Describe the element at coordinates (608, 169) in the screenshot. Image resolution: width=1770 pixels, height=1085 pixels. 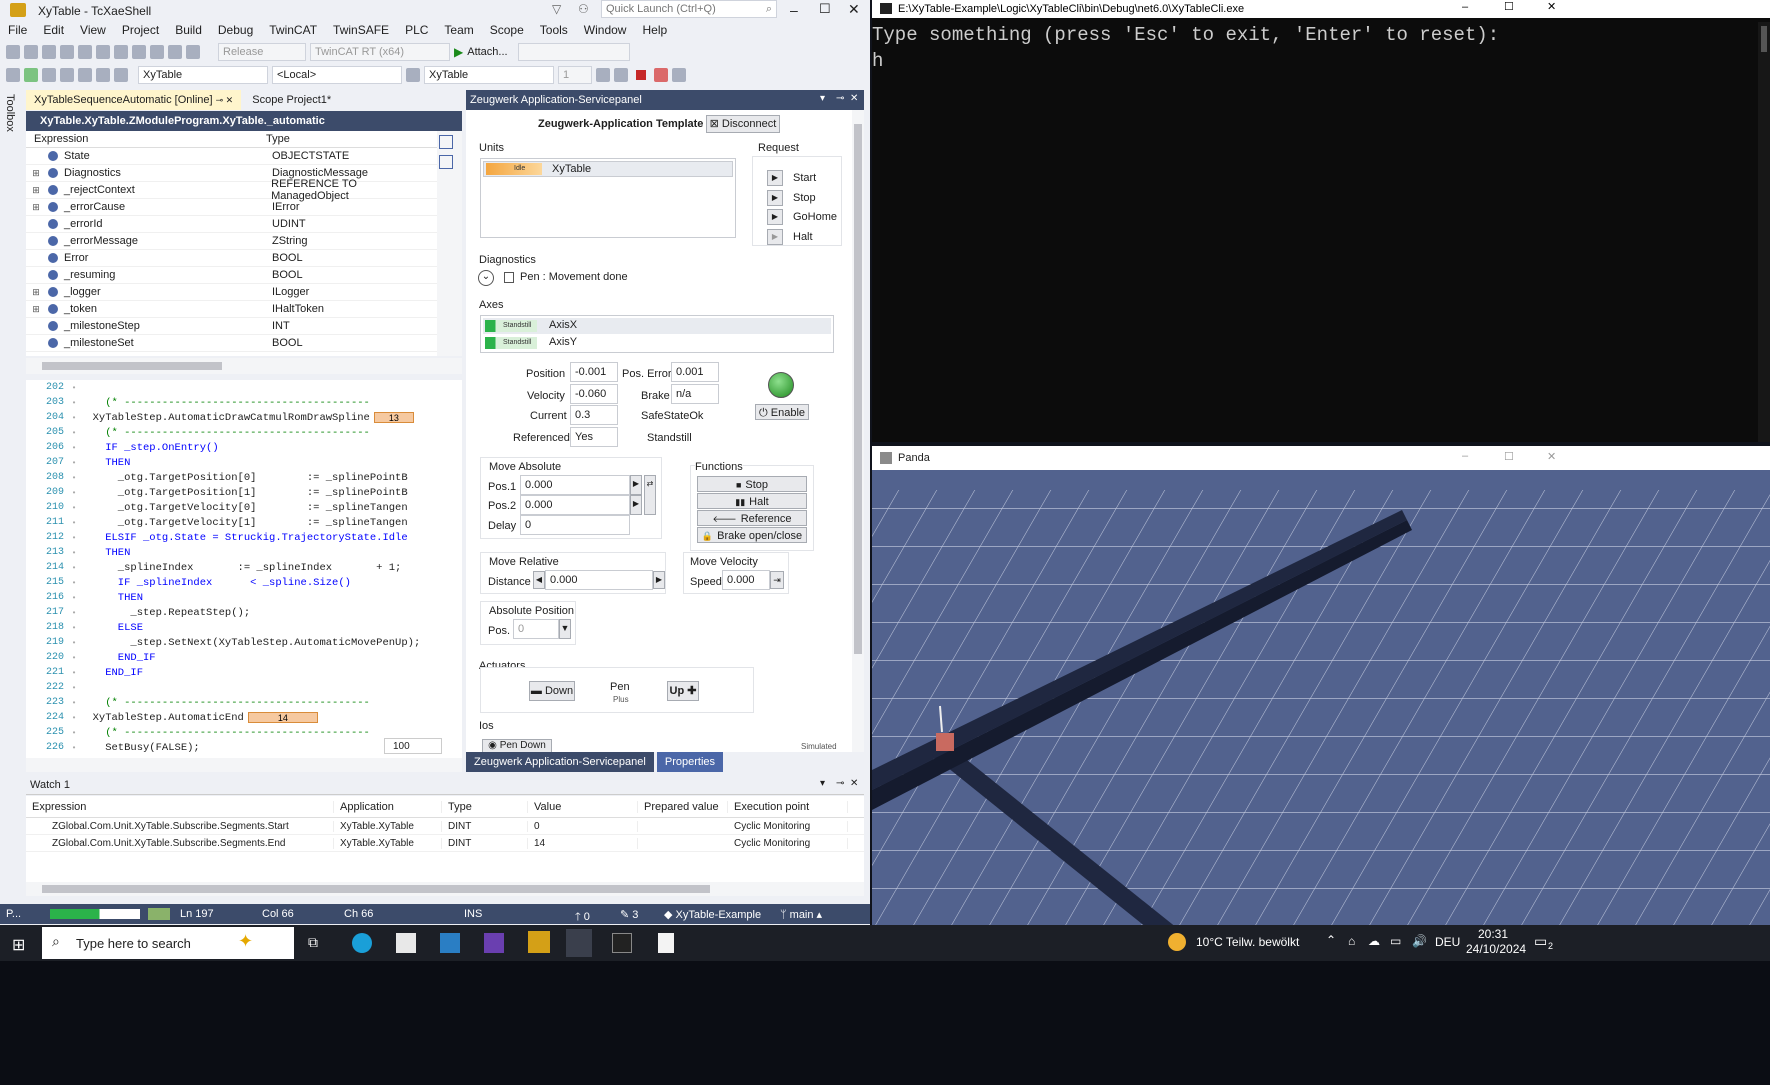
I see `unit-row: Idle XyTable` at that location.